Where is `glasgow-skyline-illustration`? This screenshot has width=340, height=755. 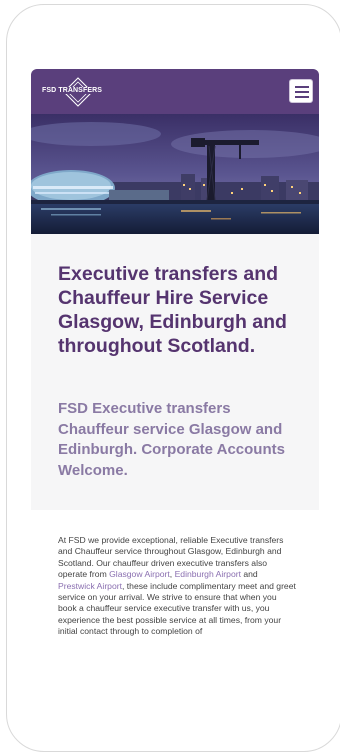 glasgow-skyline-illustration is located at coordinates (175, 174).